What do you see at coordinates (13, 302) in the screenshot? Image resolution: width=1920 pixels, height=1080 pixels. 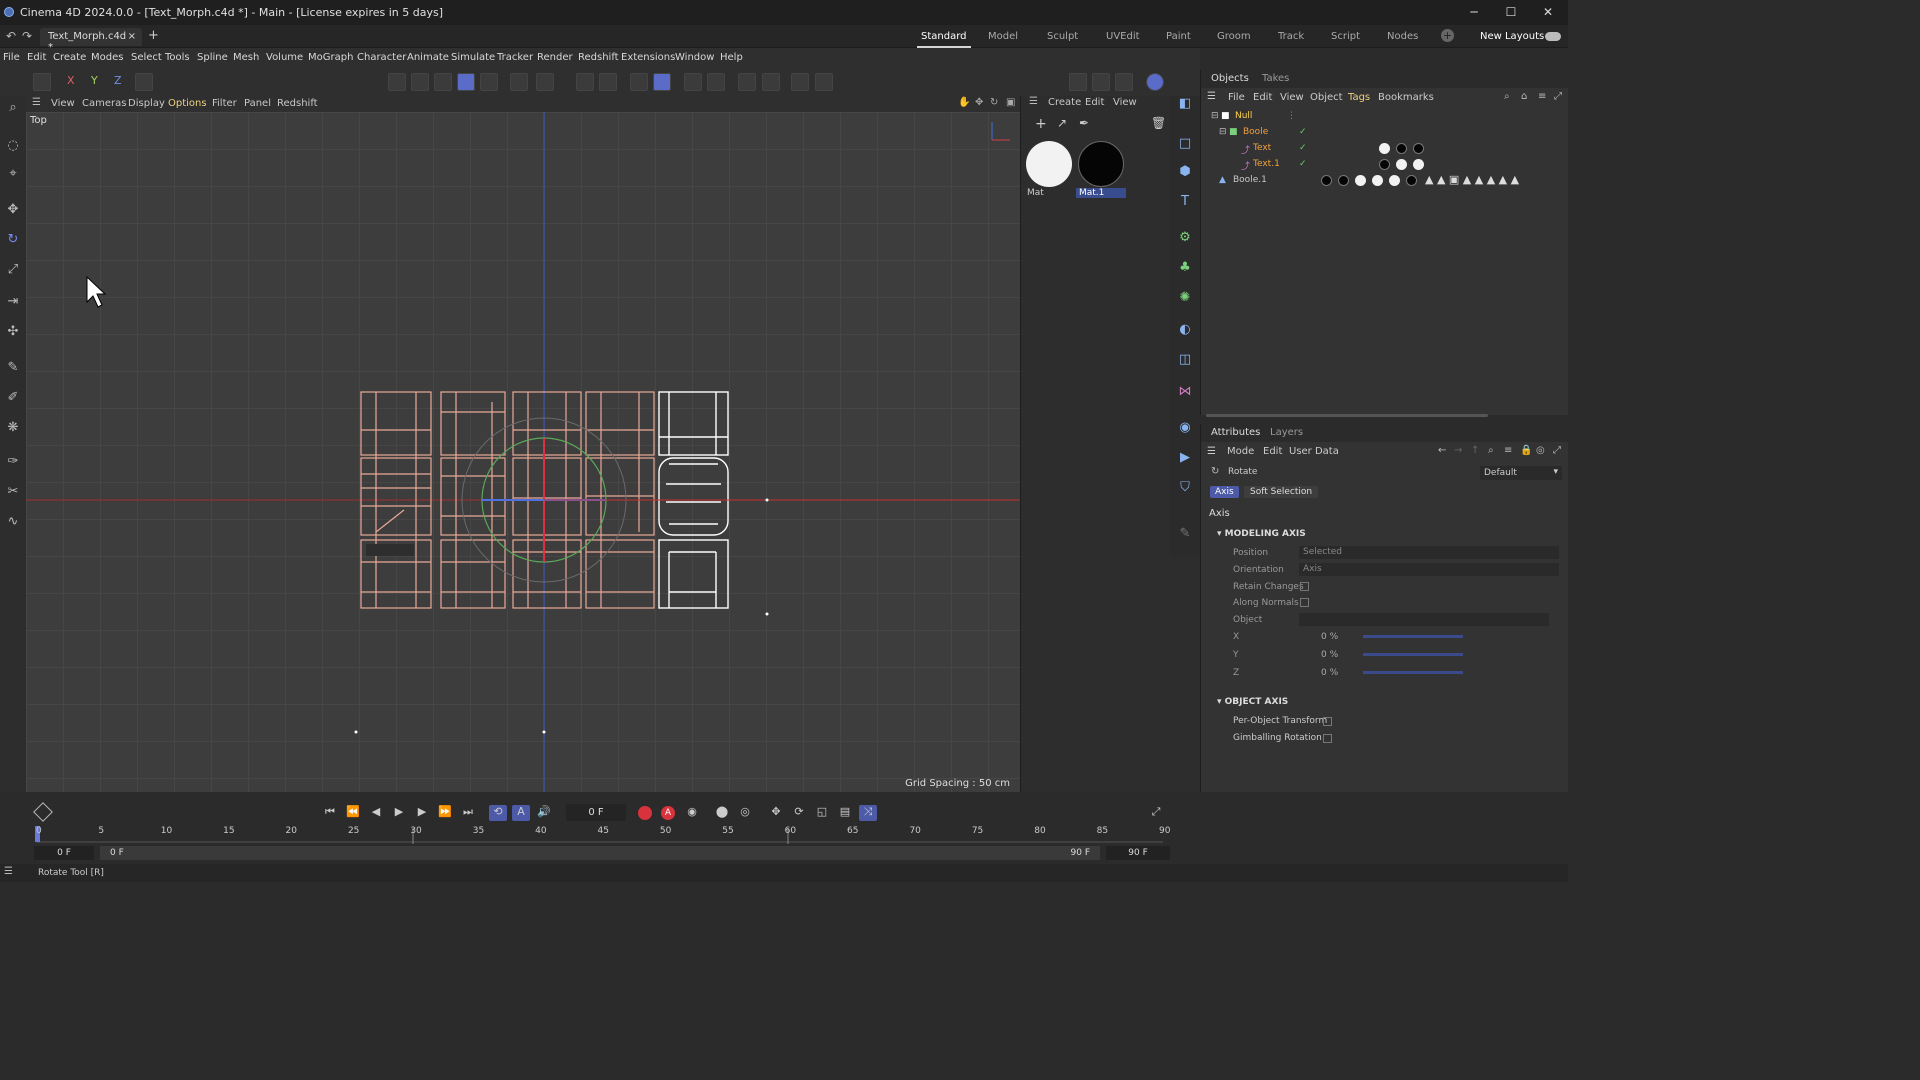 I see `transfer-tool-icon: ⇥` at bounding box center [13, 302].